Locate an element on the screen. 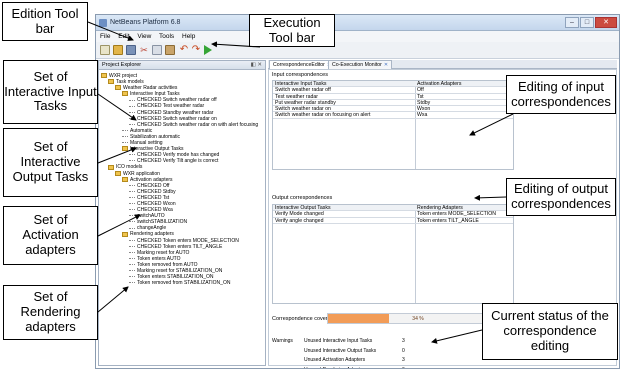 This screenshot has width=622, height=369. callout-edition-toolbar: Edition Tool bar is located at coordinates (45, 21).